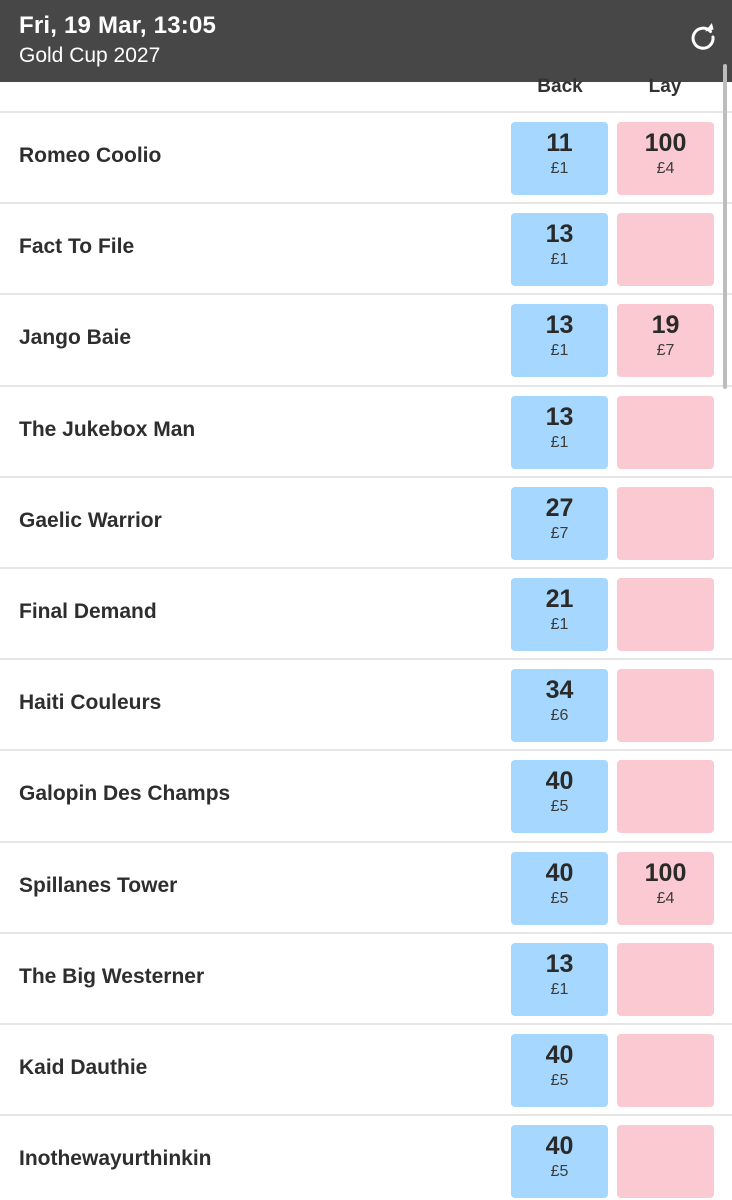 Image resolution: width=732 pixels, height=1200 pixels. What do you see at coordinates (559, 158) in the screenshot?
I see `back-odds-button: 11 £1` at bounding box center [559, 158].